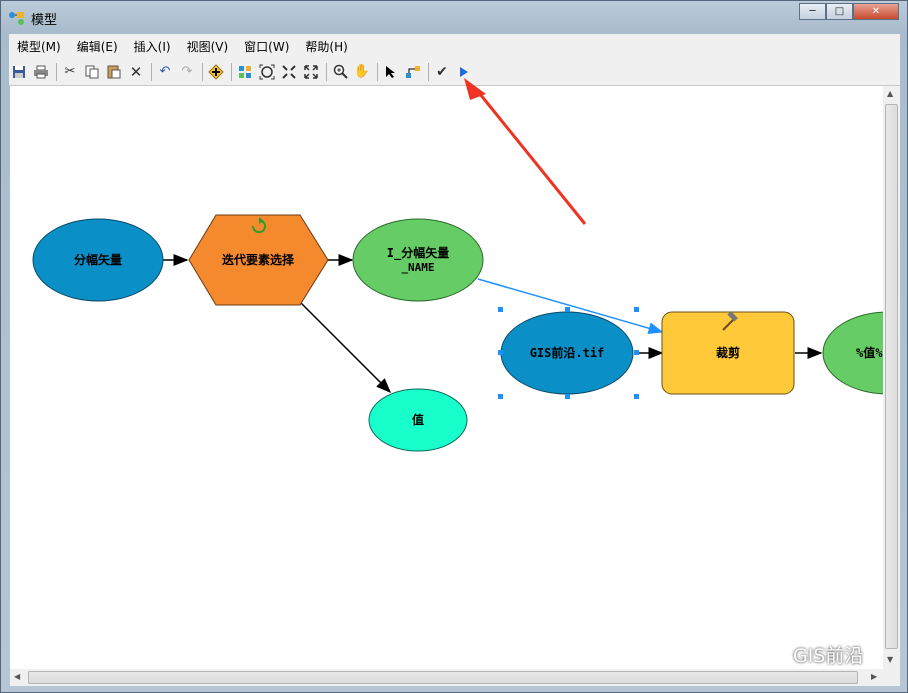 Image resolution: width=908 pixels, height=693 pixels. What do you see at coordinates (869, 352) in the screenshot?
I see `node-label: %值%` at bounding box center [869, 352].